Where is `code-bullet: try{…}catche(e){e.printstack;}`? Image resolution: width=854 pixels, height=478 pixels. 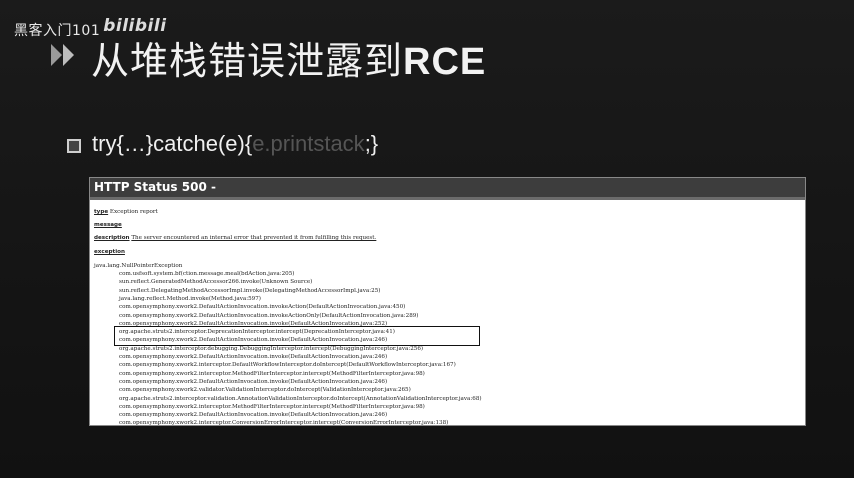 code-bullet: try{…}catche(e){e.printstack;} is located at coordinates (235, 144).